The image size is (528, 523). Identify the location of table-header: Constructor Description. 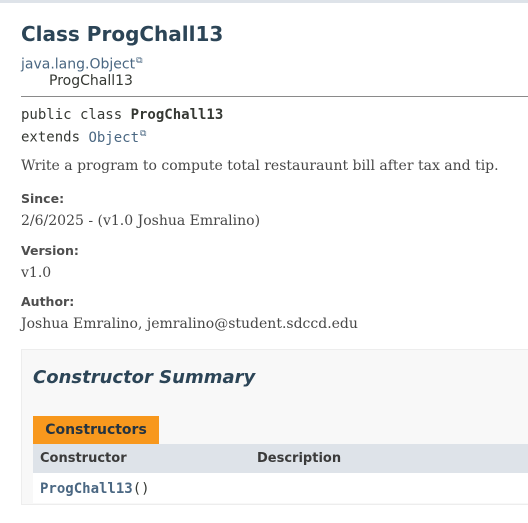
(280, 458).